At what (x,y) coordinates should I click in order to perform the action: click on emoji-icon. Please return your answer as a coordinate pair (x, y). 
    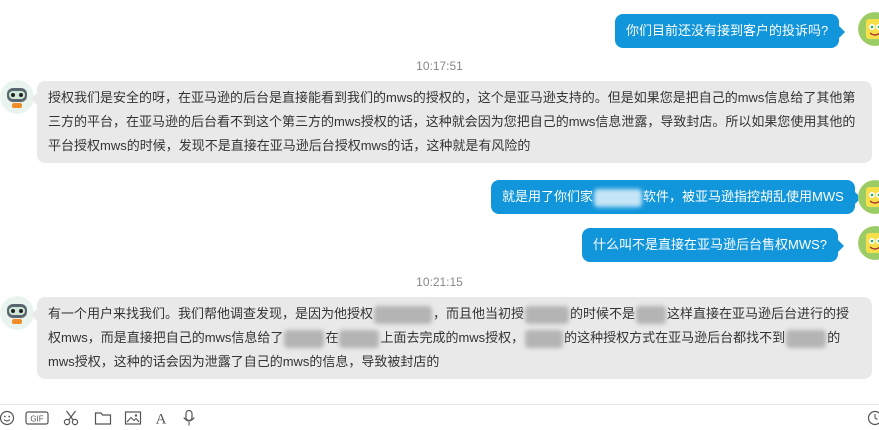
    Looking at the image, I should click on (7, 418).